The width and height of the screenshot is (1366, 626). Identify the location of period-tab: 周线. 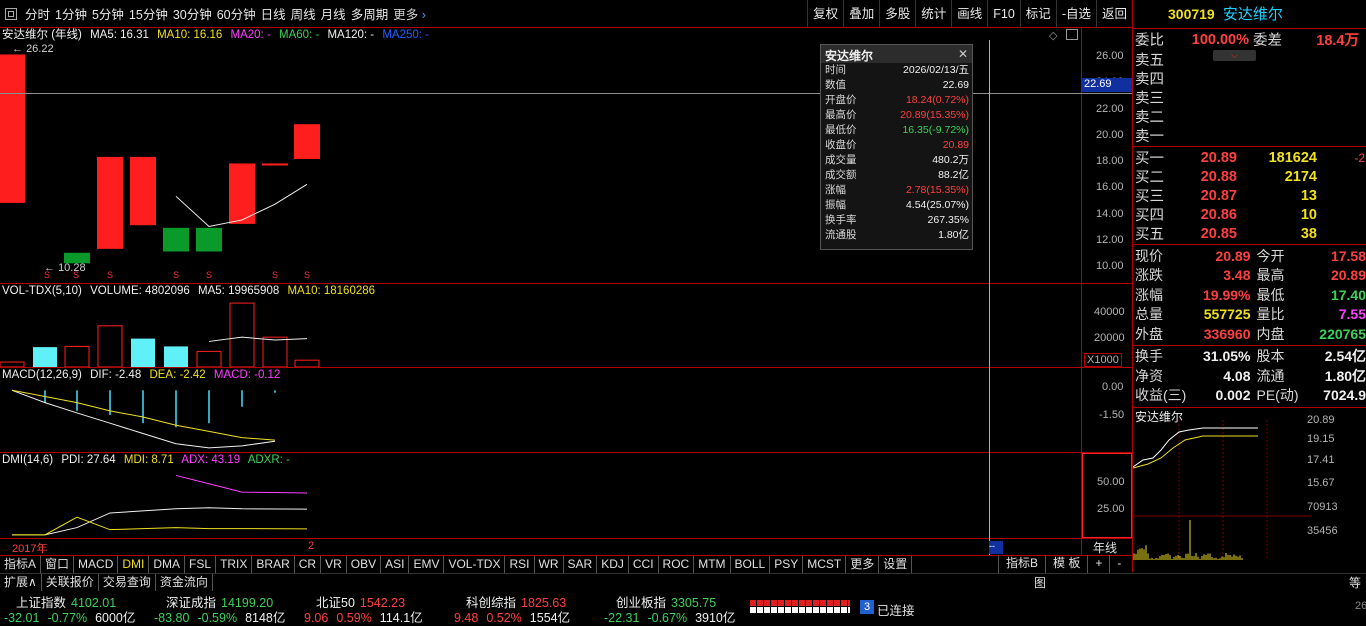
(303, 15).